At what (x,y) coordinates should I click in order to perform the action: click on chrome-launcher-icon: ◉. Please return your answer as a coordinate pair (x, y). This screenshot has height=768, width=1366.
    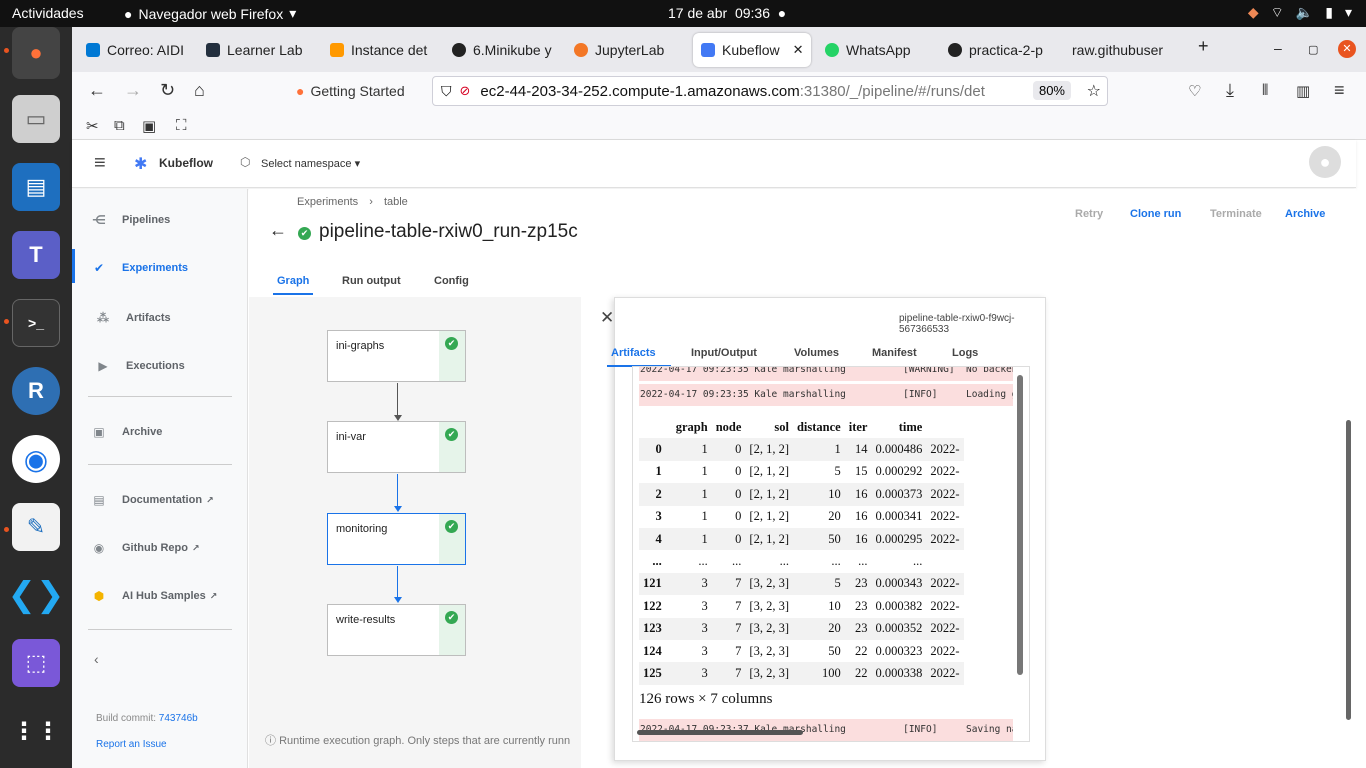
    Looking at the image, I should click on (36, 459).